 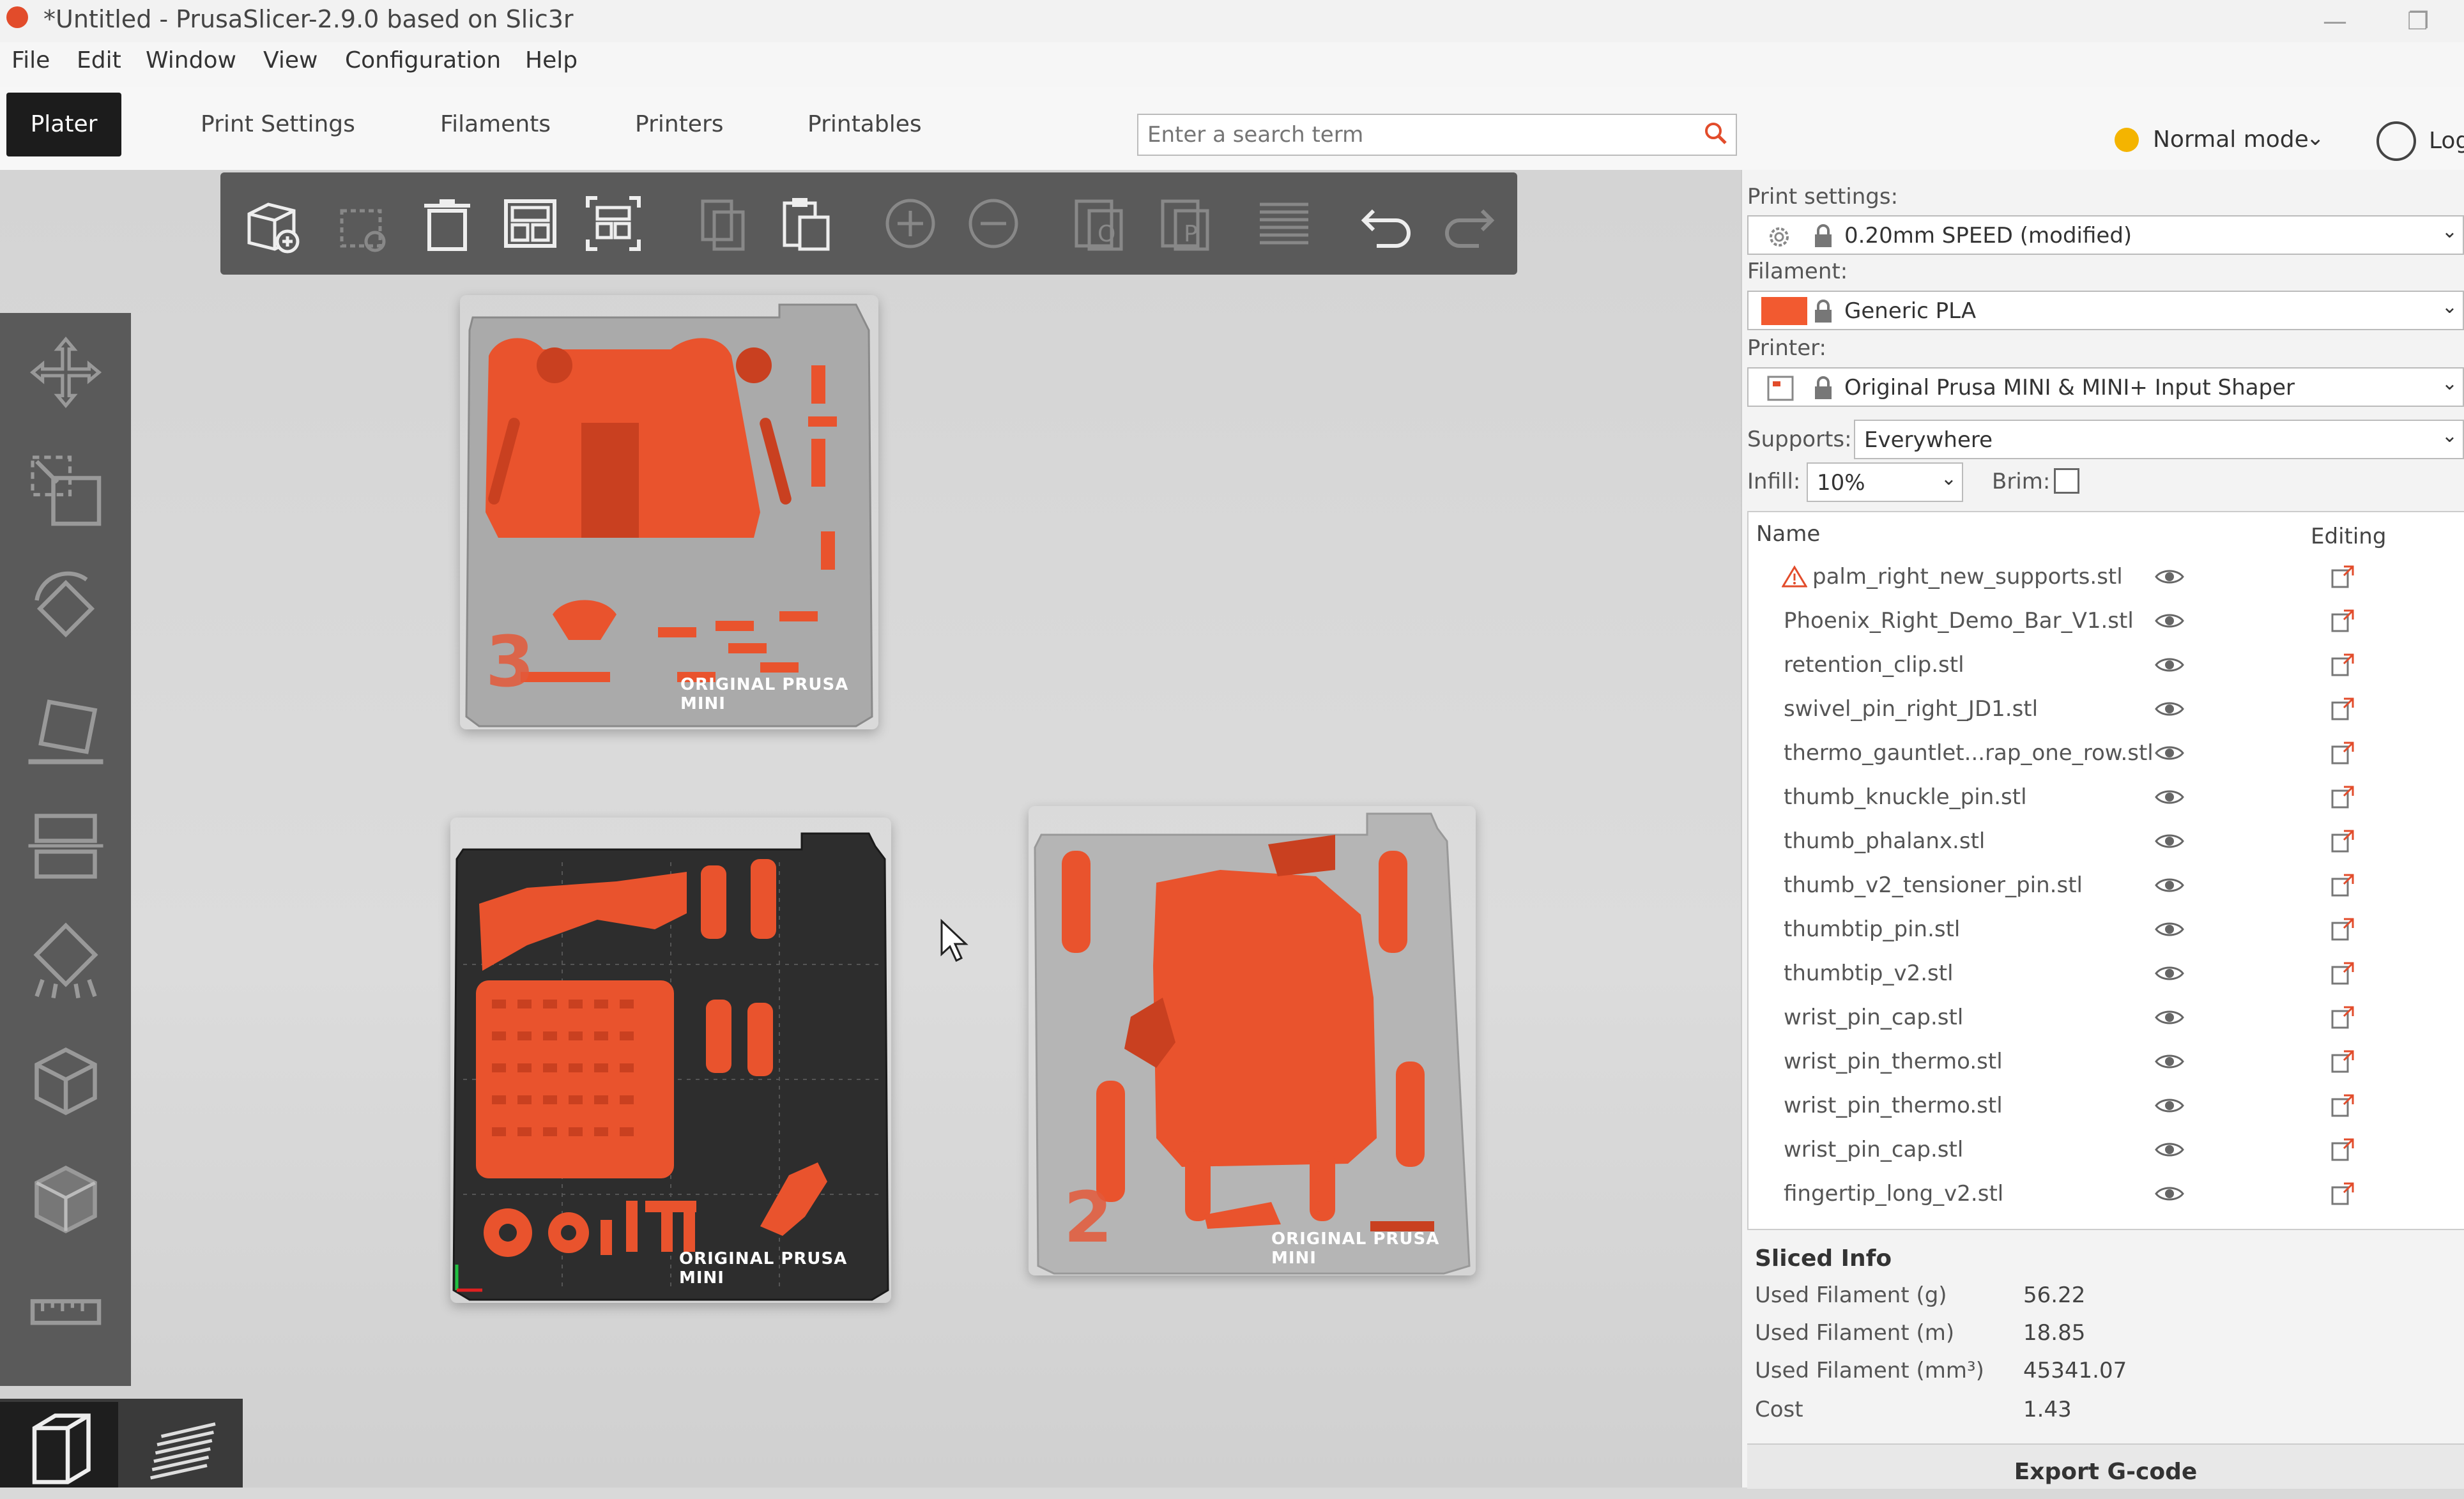 I want to click on menu-edit: Edit, so click(x=99, y=60).